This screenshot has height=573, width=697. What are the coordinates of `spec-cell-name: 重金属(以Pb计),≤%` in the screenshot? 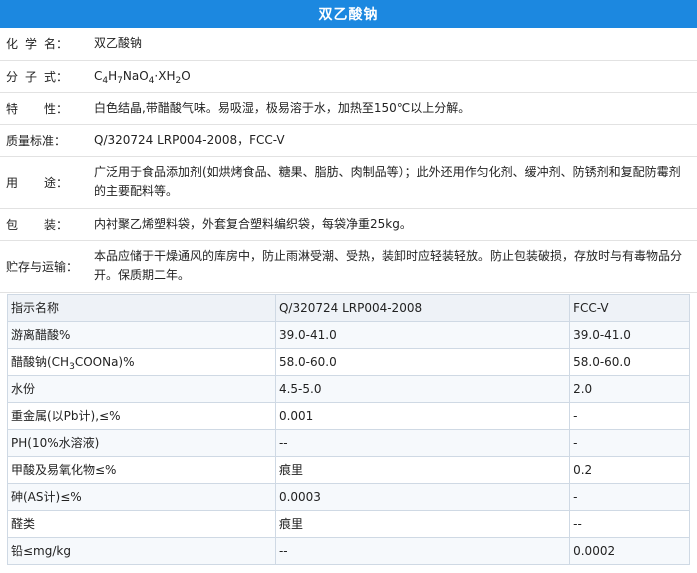 It's located at (141, 415).